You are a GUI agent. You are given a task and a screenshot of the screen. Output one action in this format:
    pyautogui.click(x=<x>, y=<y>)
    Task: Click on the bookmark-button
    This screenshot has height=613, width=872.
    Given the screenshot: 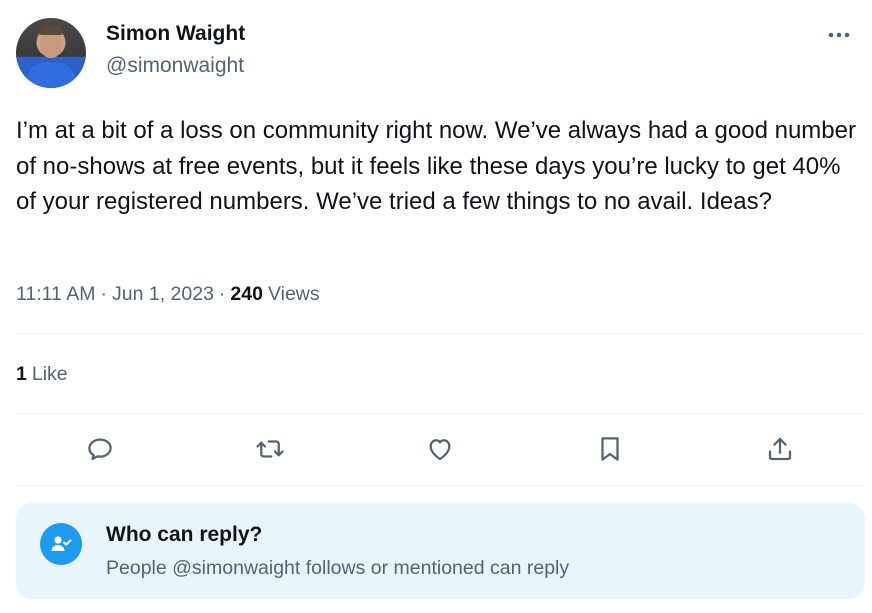 What is the action you would take?
    pyautogui.click(x=610, y=449)
    